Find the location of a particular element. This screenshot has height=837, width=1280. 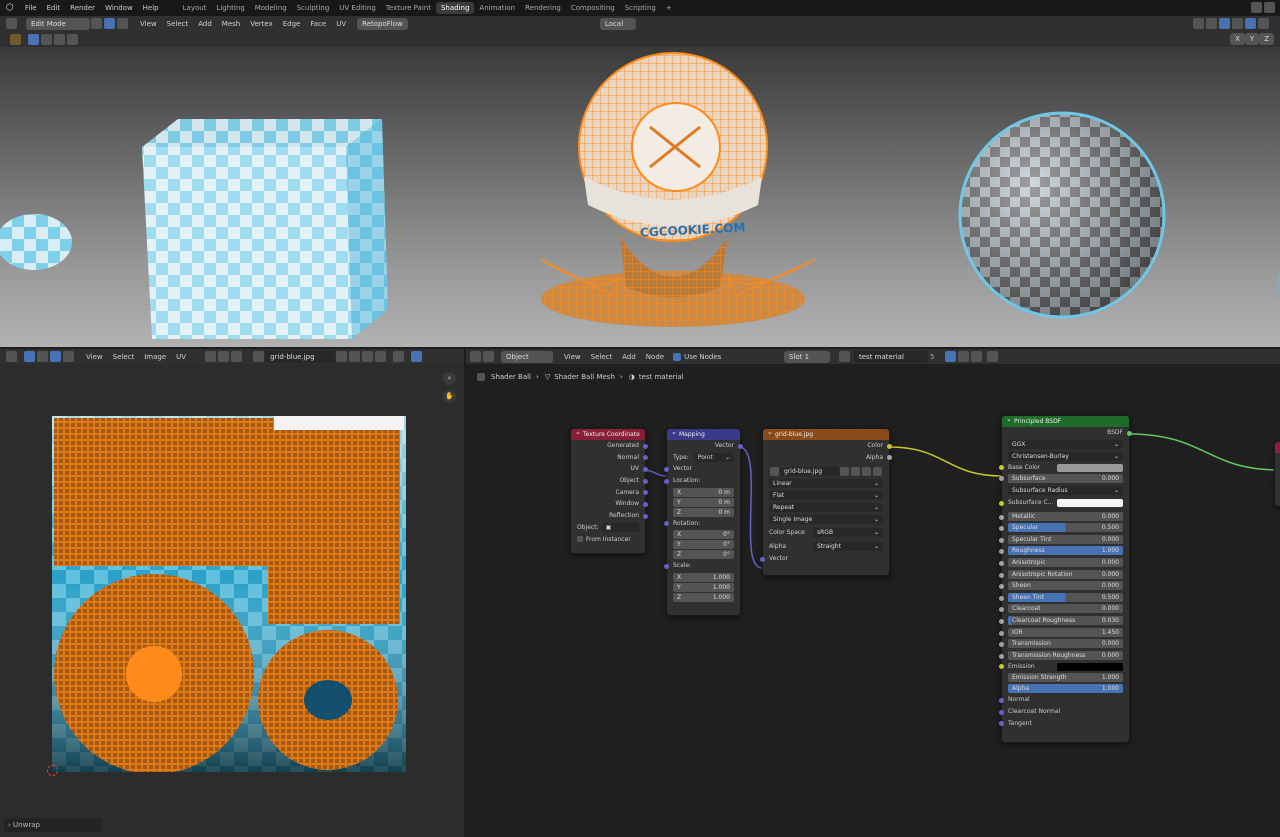

uv-display-icon is located at coordinates (417, 356).